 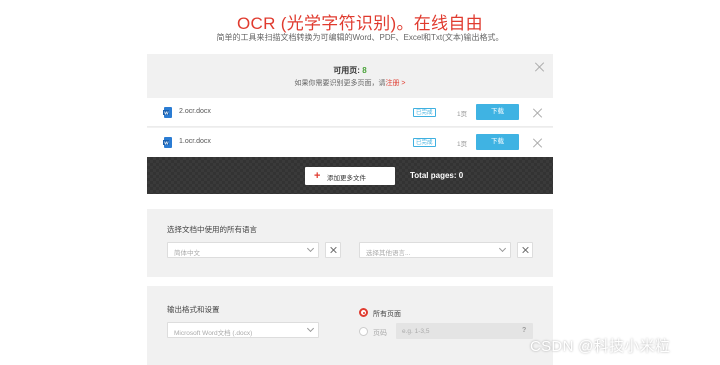 What do you see at coordinates (524, 330) in the screenshot?
I see `help-icon: ?` at bounding box center [524, 330].